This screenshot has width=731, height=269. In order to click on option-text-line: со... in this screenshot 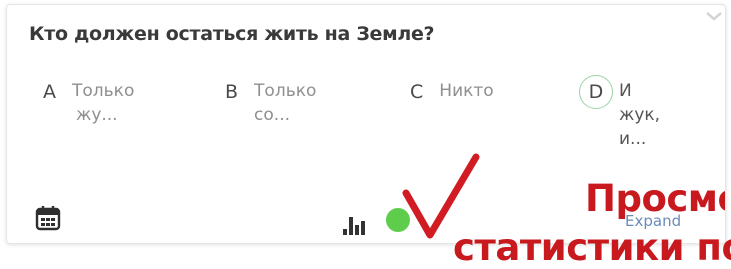, I will do `click(272, 115)`.